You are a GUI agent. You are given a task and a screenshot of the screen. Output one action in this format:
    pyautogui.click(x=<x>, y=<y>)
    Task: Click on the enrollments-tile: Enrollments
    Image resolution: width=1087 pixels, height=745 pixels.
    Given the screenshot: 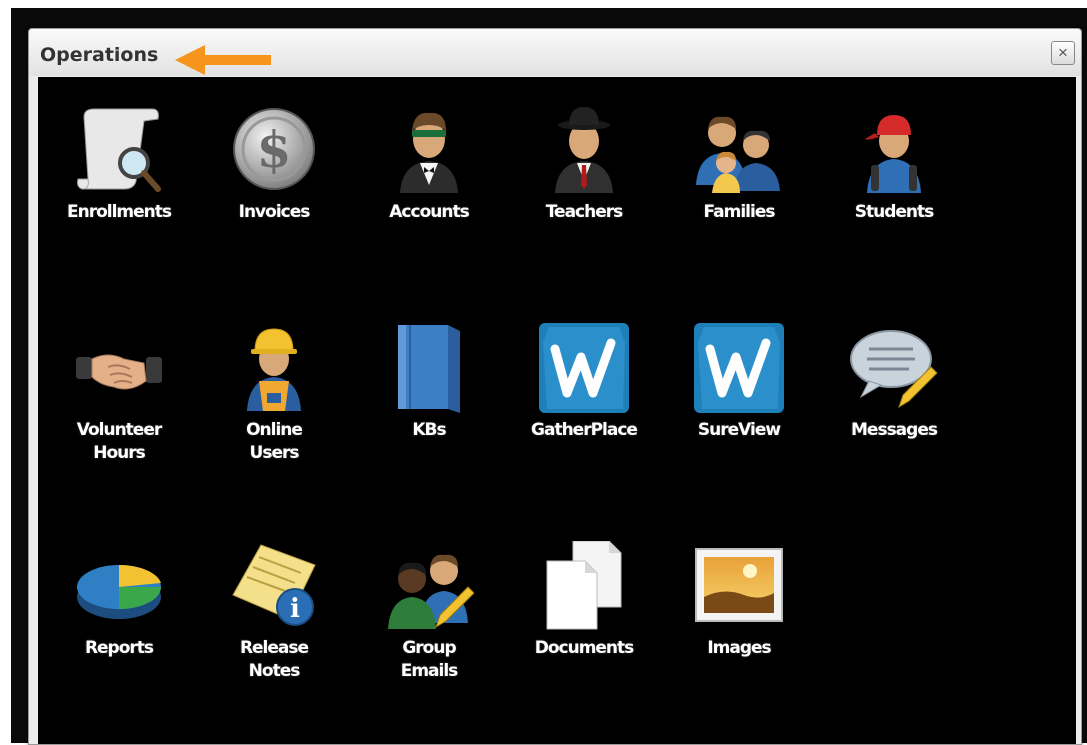 What is the action you would take?
    pyautogui.click(x=119, y=190)
    